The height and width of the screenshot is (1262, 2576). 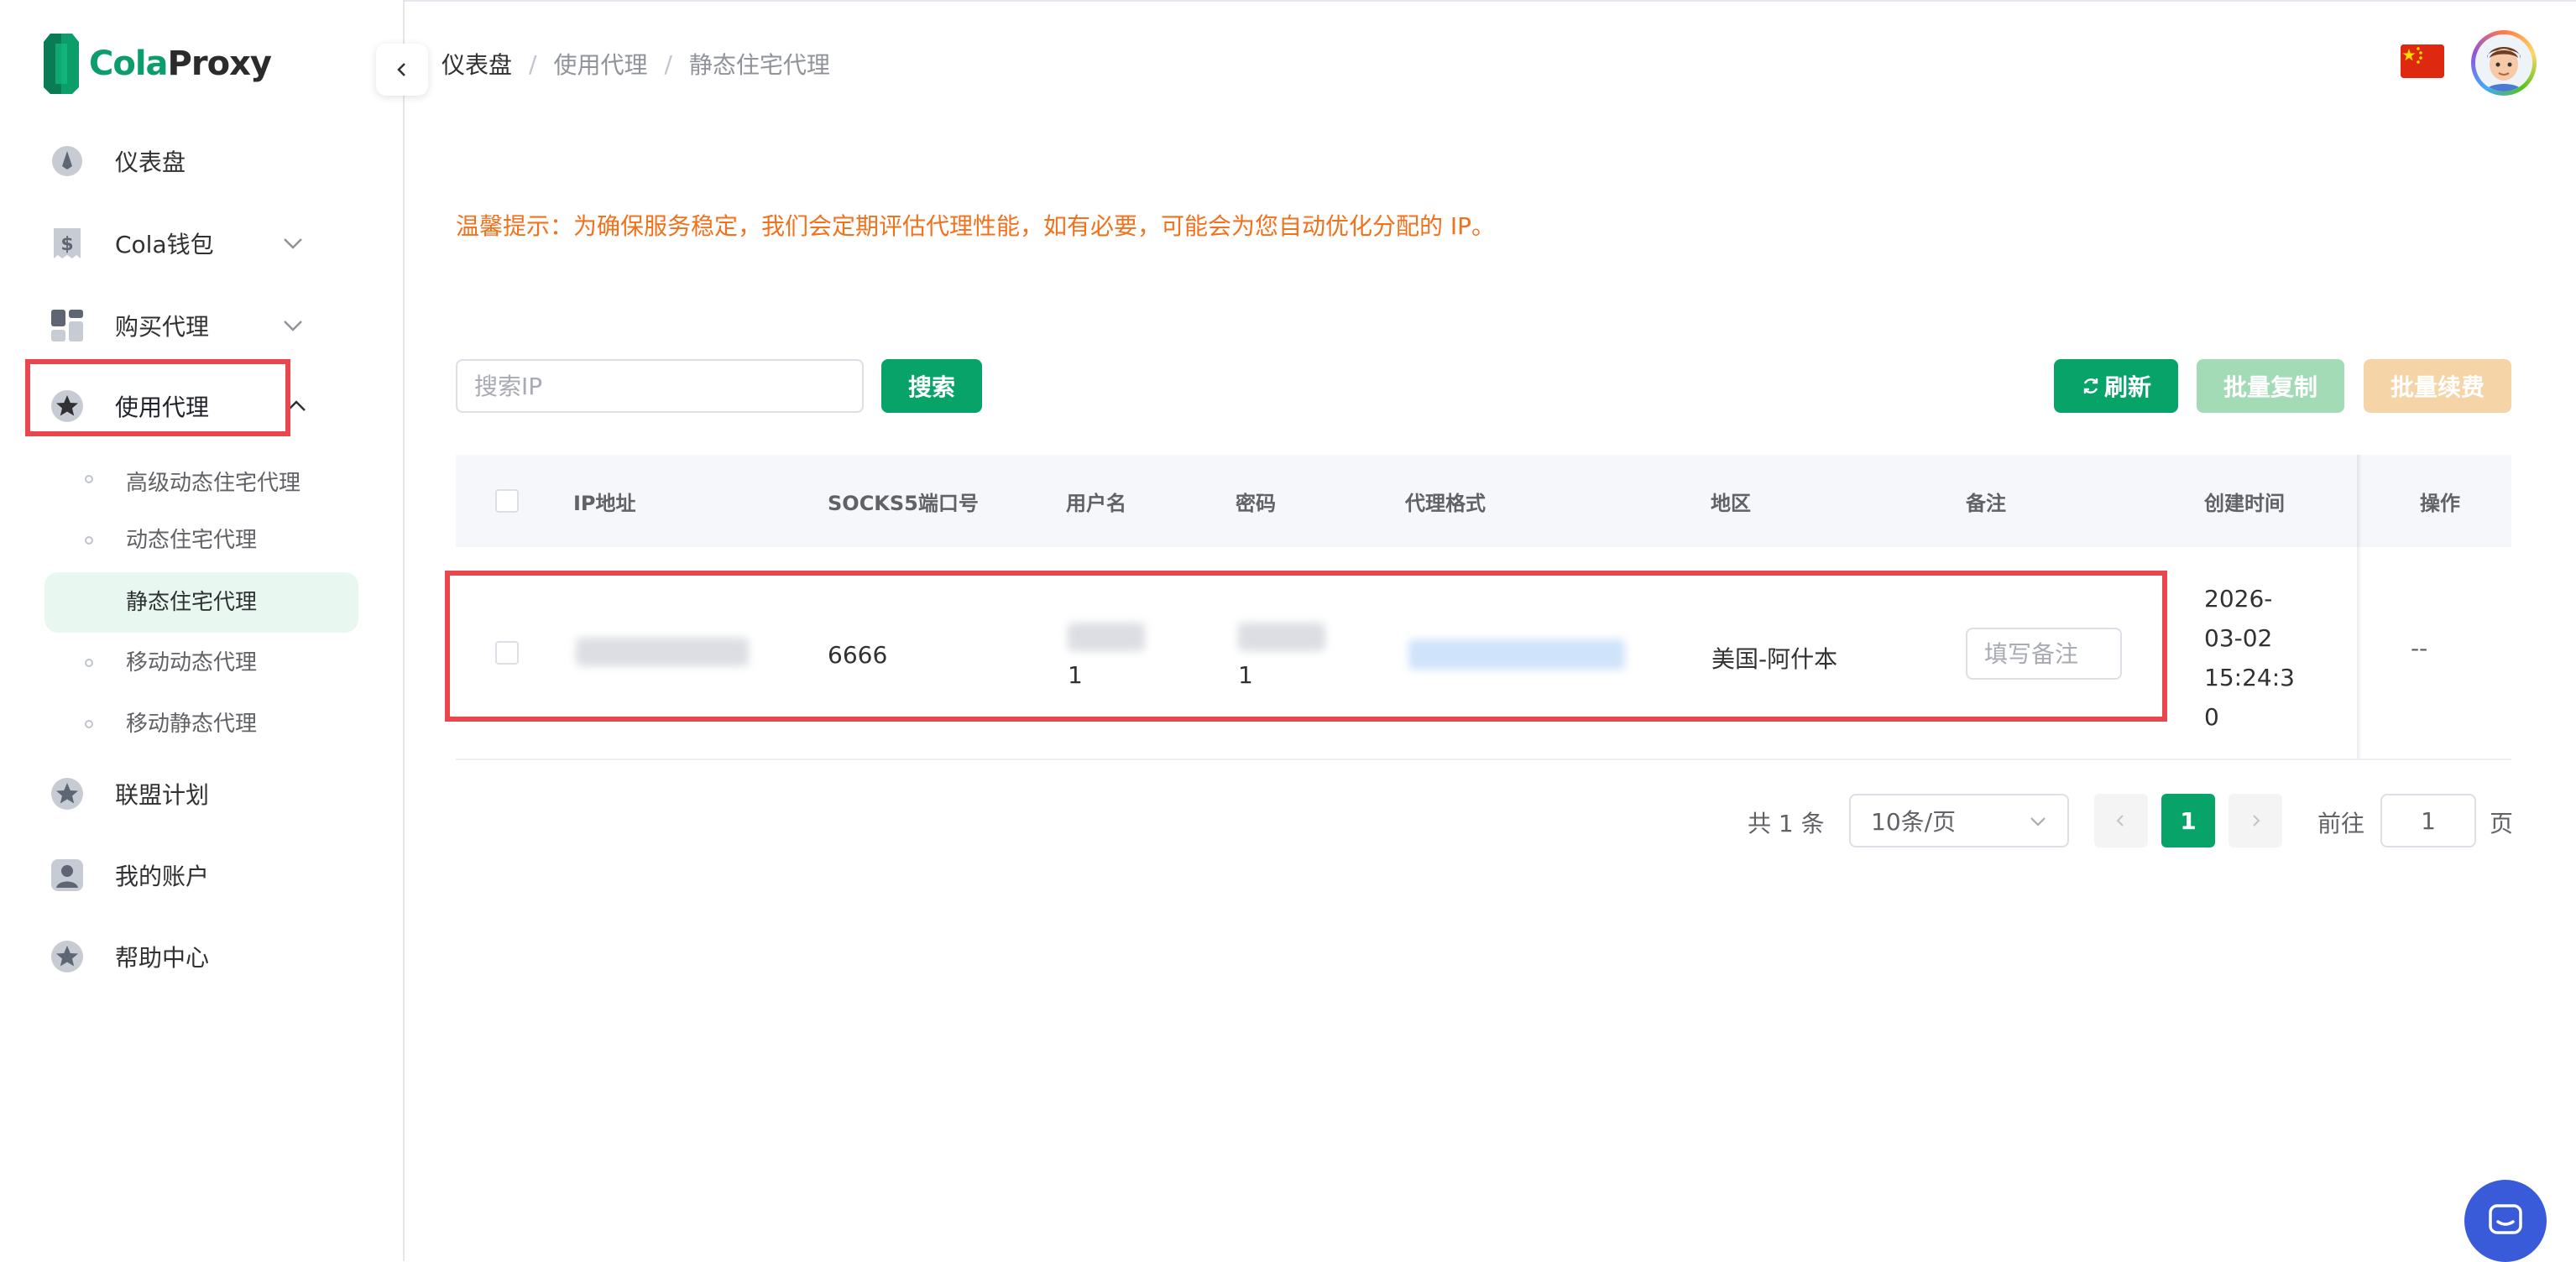 I want to click on breadcrumb-item-dashboard: 仪表盘, so click(x=477, y=64).